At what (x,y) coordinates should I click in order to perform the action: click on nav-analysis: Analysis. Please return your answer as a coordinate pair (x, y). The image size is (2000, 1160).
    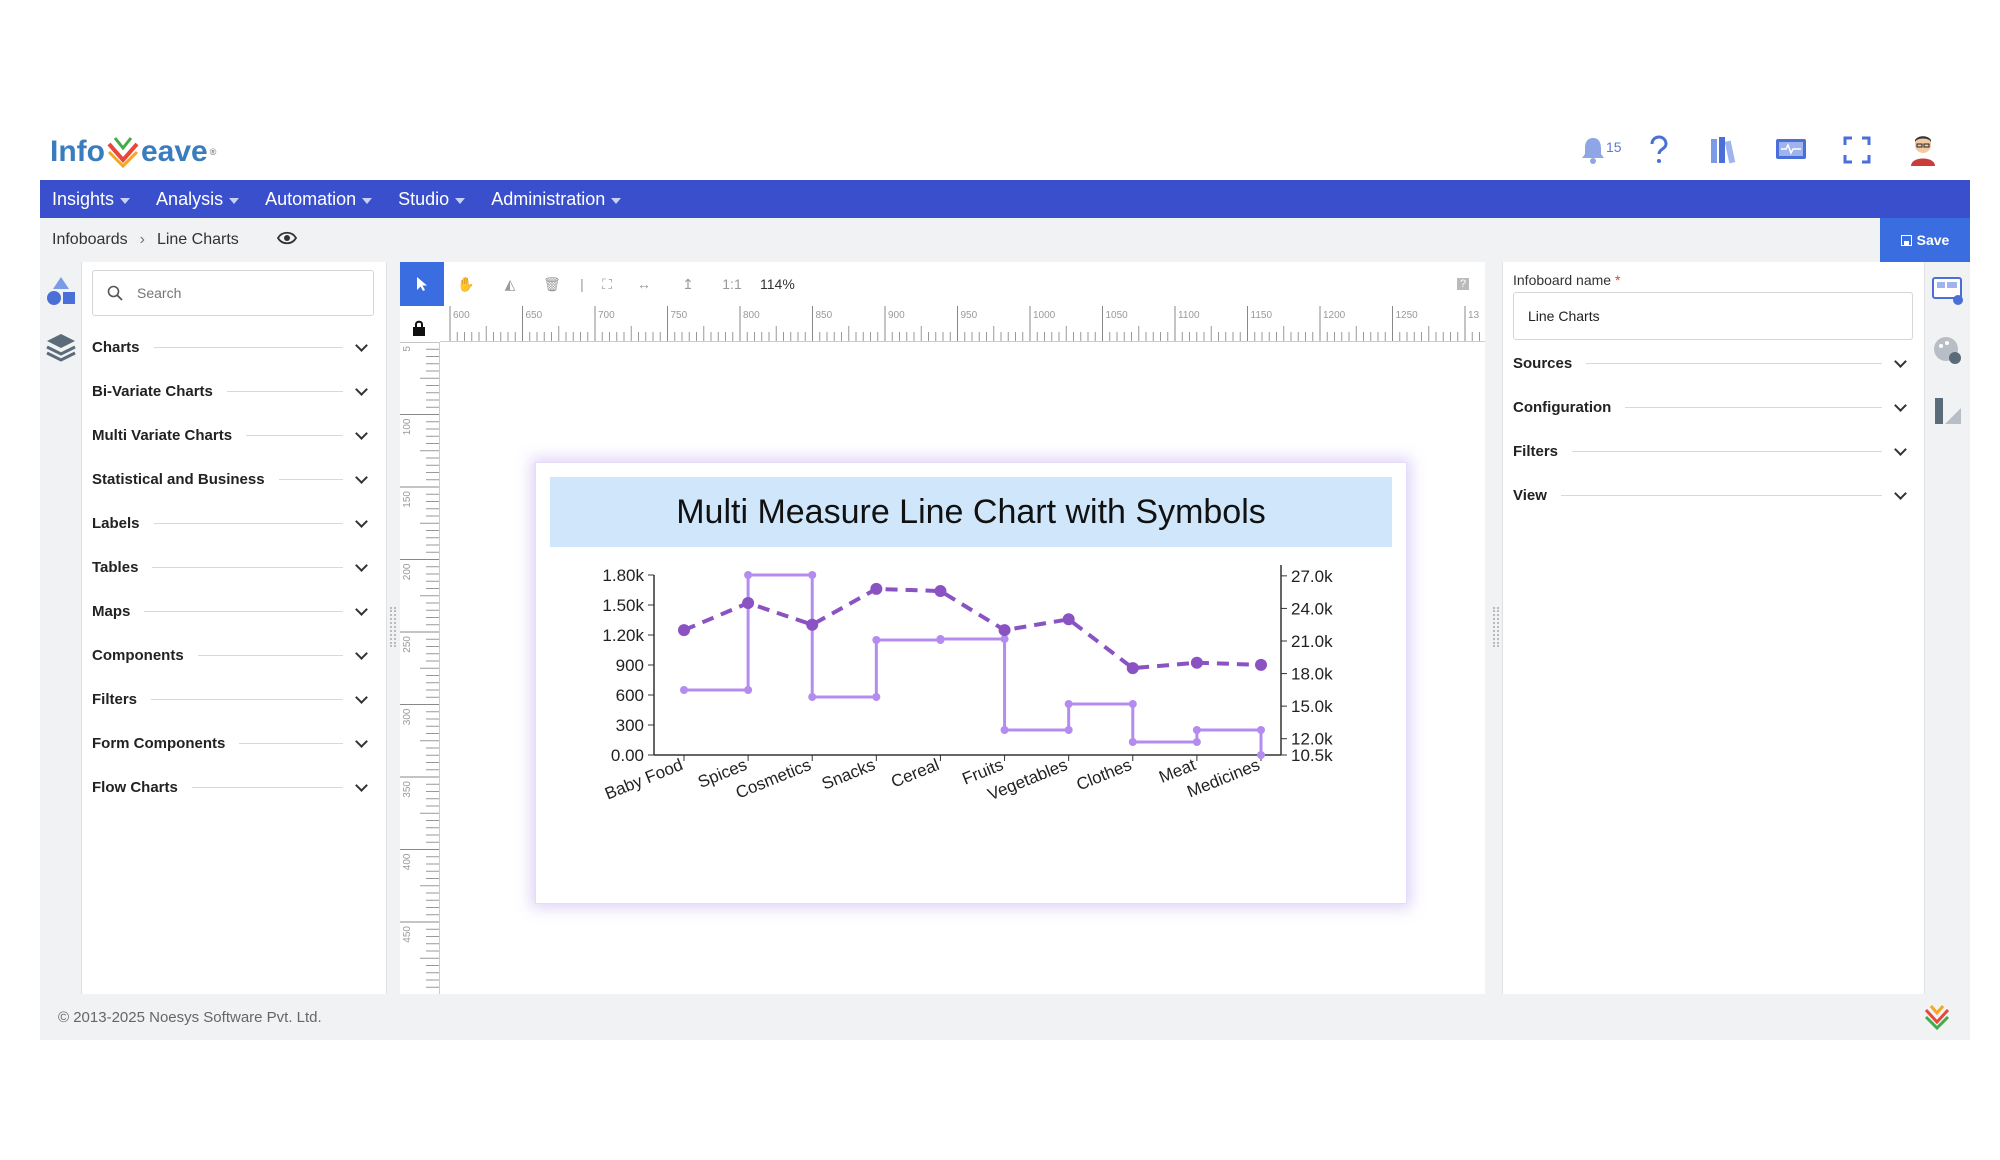
    Looking at the image, I should click on (198, 199).